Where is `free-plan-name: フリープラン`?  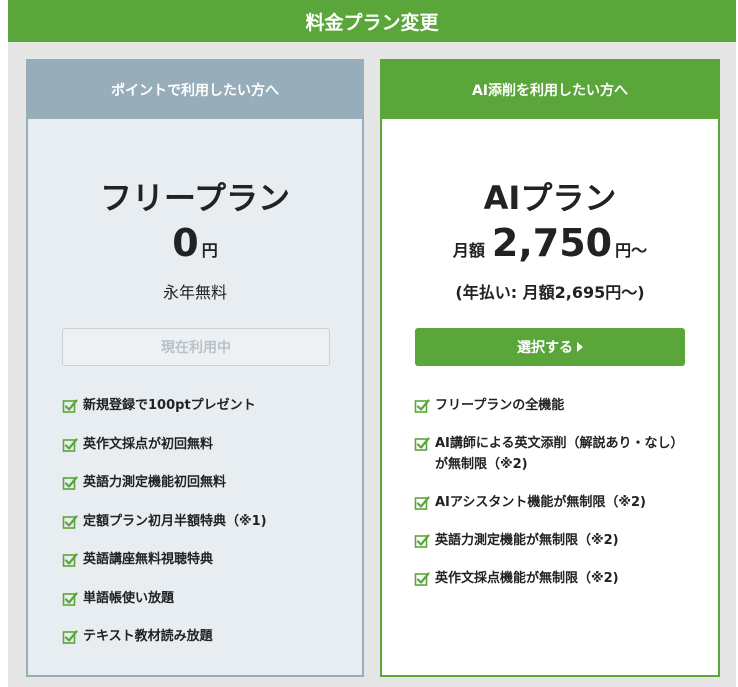
free-plan-name: フリープラン is located at coordinates (195, 198).